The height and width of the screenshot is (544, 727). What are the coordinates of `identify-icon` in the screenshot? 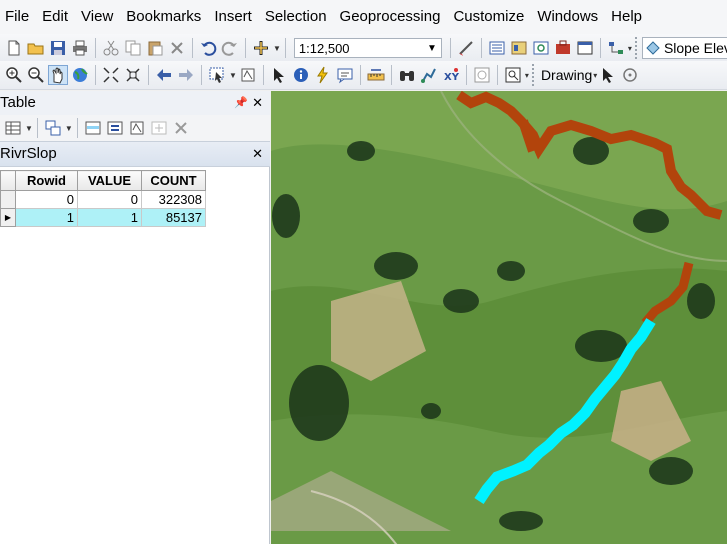 It's located at (301, 75).